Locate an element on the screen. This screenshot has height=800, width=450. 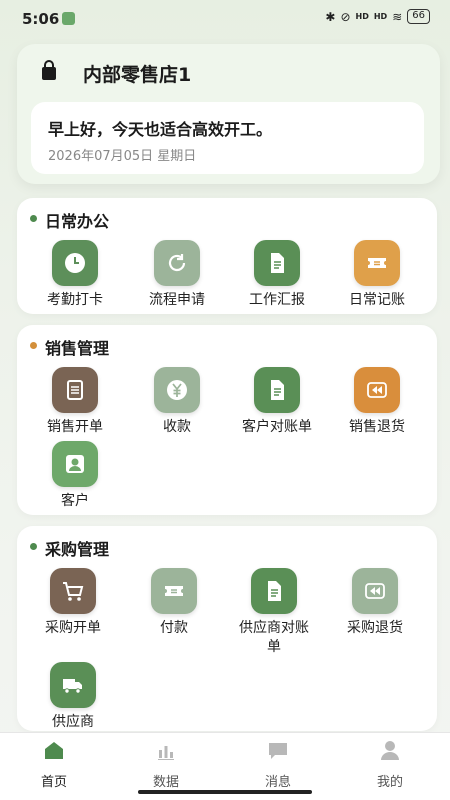
supplier-statement-button: 供应商对账 单 is located at coordinates (274, 612).